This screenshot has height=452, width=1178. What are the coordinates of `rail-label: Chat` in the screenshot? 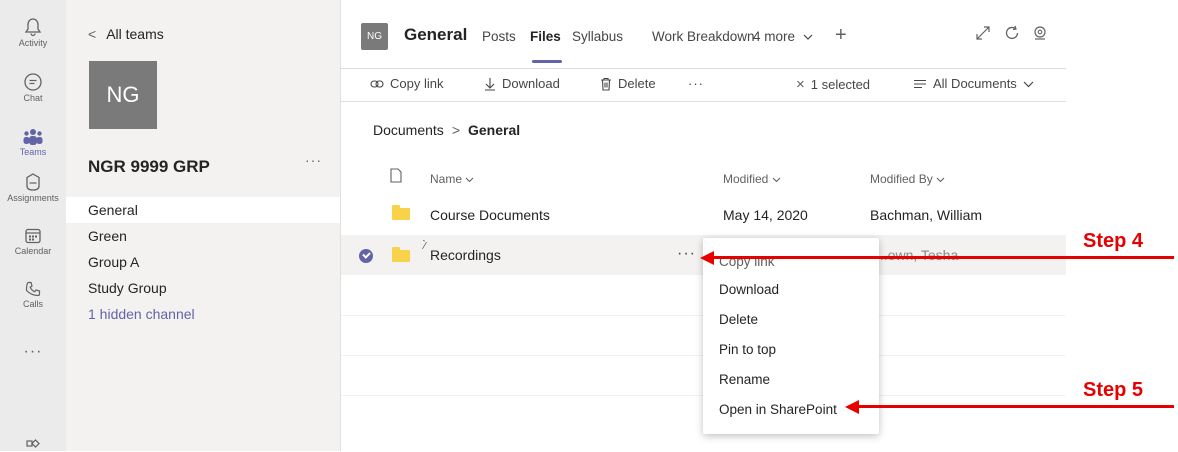 It's located at (33, 98).